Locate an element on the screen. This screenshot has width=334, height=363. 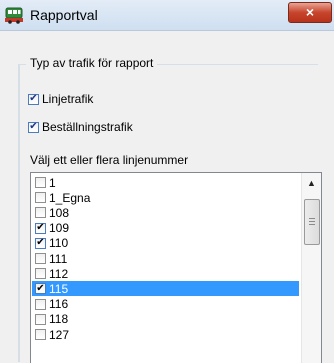
checkbox-label: Linjetrafik is located at coordinates (67, 99).